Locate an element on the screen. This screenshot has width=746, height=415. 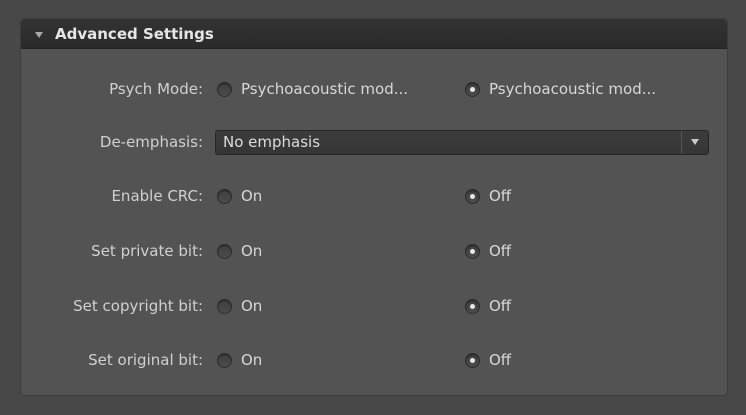
private-bit-row: Set private bit: On Off is located at coordinates (374, 251).